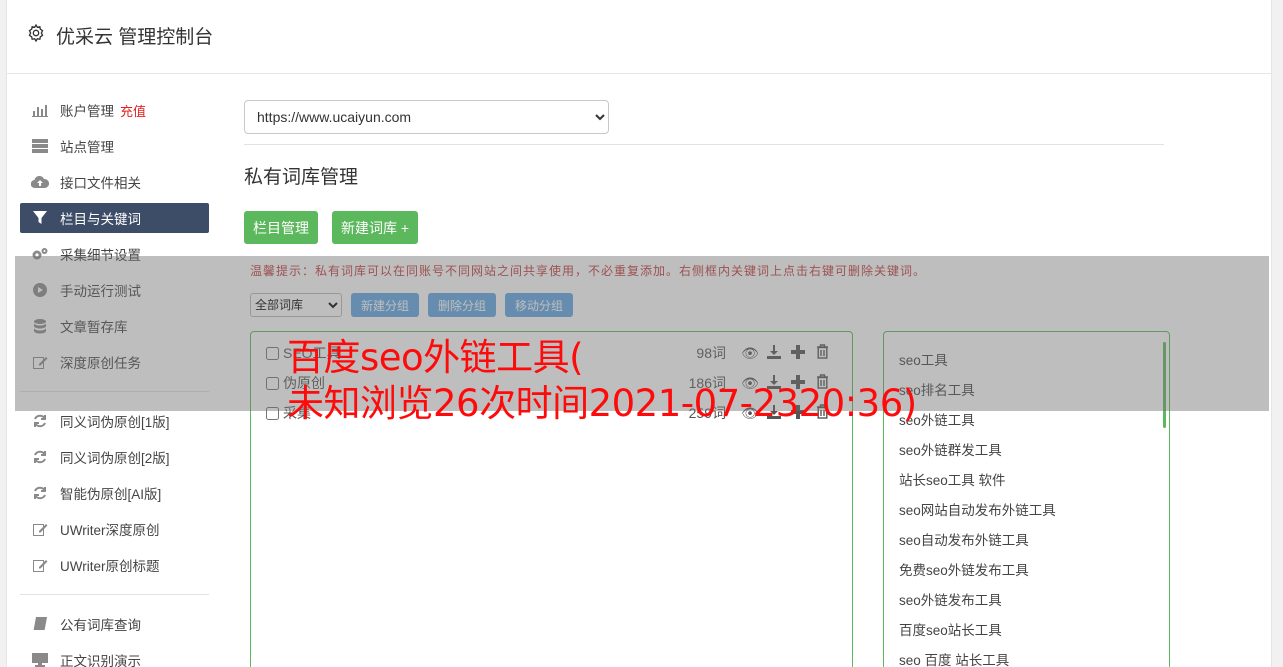  Describe the element at coordinates (950, 449) in the screenshot. I see `keyword-item: seo外链群发工具` at that location.